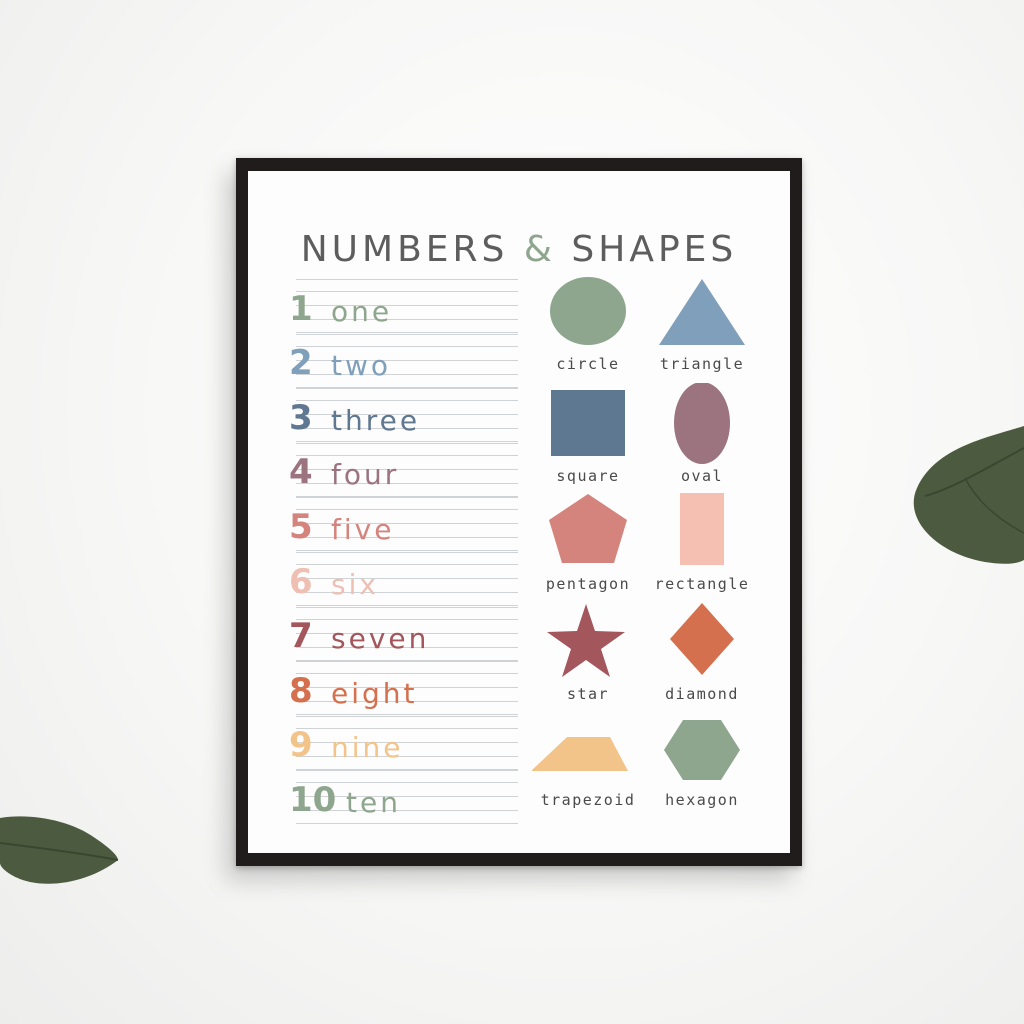 Image resolution: width=1024 pixels, height=1024 pixels. I want to click on shape-label: star, so click(588, 694).